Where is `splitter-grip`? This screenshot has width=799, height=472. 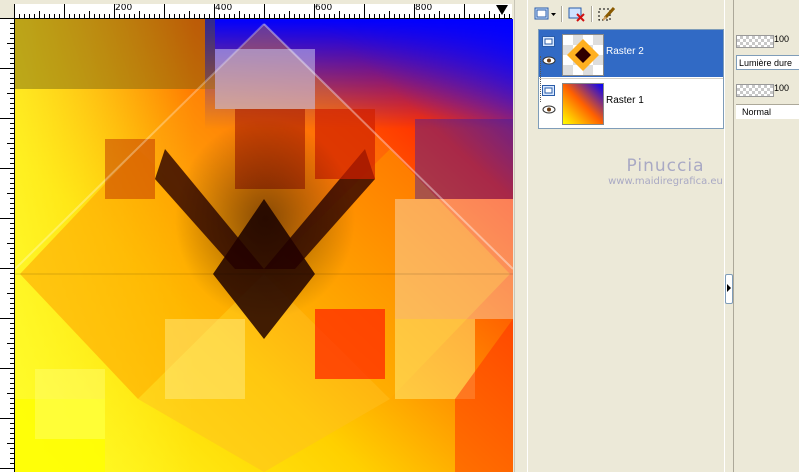
splitter-grip is located at coordinates (729, 289).